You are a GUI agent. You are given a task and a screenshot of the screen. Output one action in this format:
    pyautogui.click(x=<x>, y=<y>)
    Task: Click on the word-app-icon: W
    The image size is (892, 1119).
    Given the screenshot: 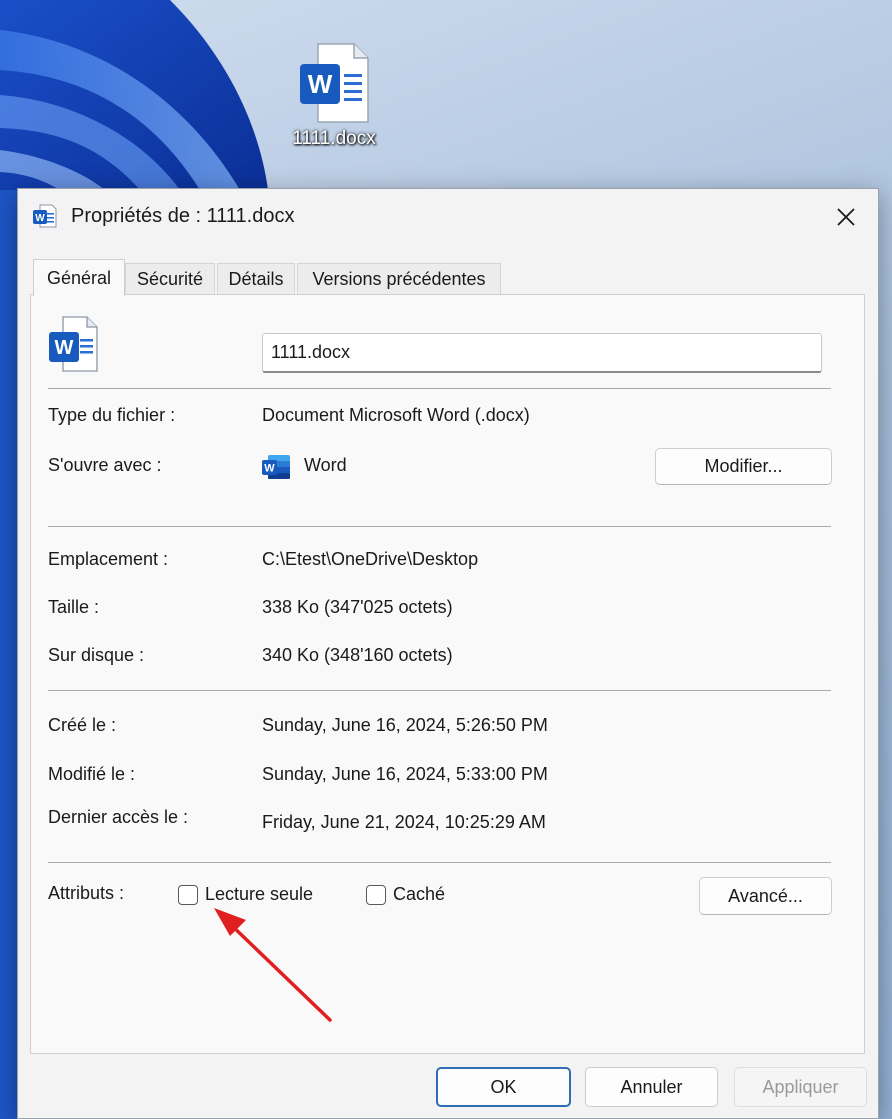 What is the action you would take?
    pyautogui.click(x=276, y=469)
    